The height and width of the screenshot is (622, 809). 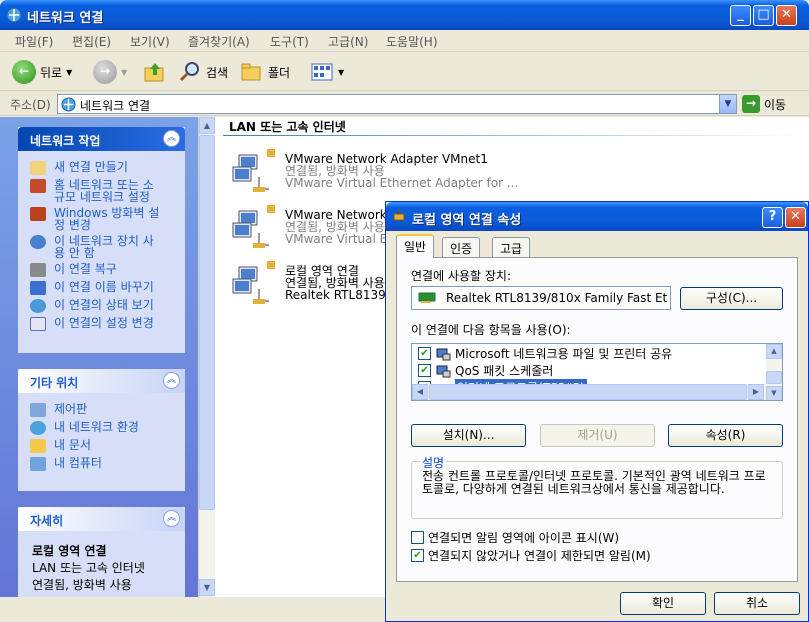 I want to click on my-documents-icon, so click(x=38, y=446).